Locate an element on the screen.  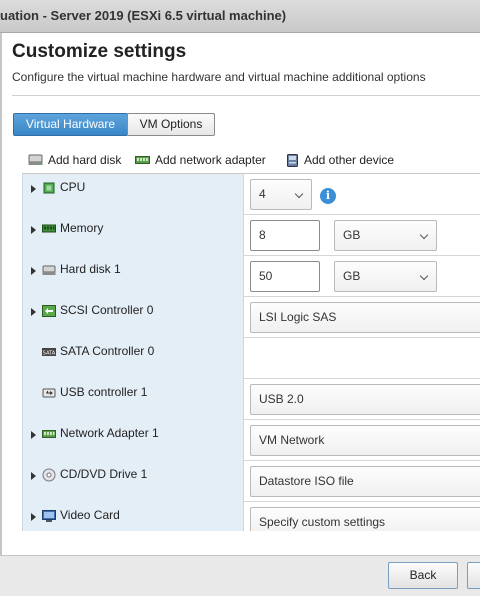
hardware-row-video-card: Video Card Specify custom settings is located at coordinates (251, 516).